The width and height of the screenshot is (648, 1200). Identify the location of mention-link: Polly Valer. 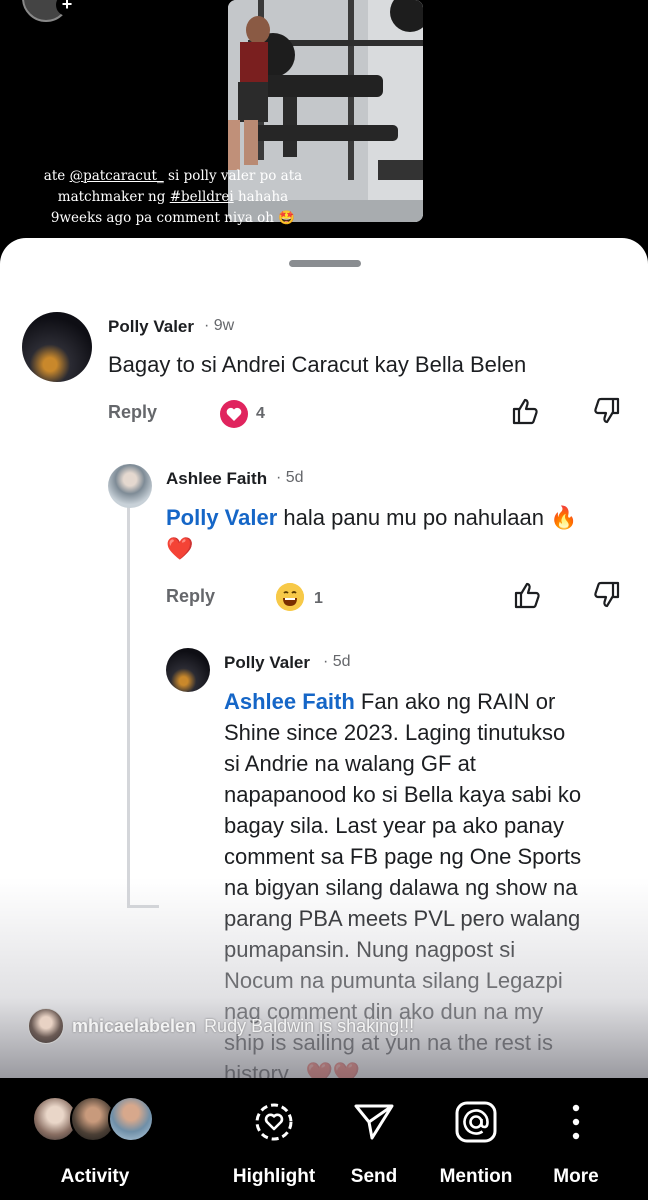
(221, 517).